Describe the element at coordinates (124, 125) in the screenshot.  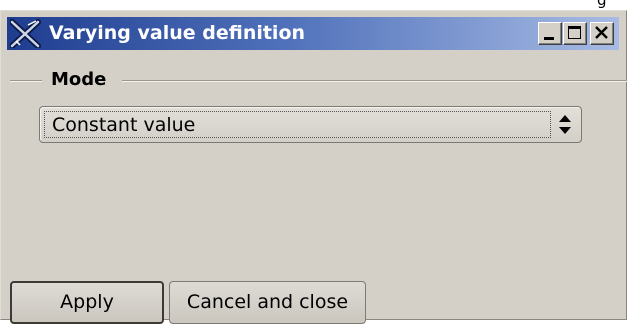
I see `mode-select-value: Constant value` at that location.